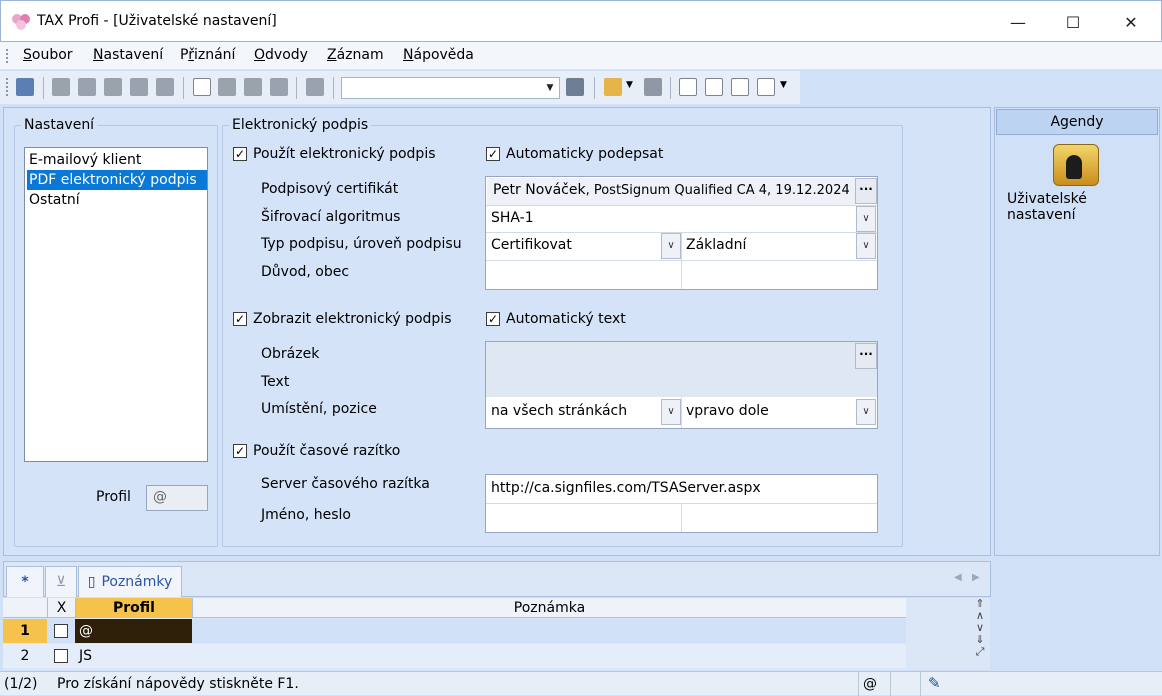 The height and width of the screenshot is (696, 1162). Describe the element at coordinates (117, 160) in the screenshot. I see `list-item: E-mailový klient` at that location.